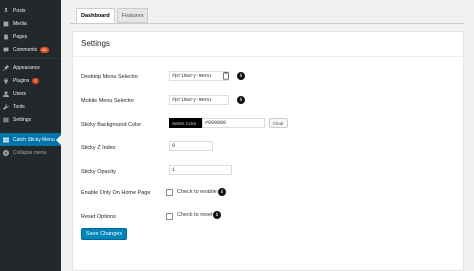 This screenshot has width=474, height=271. Describe the element at coordinates (269, 56) in the screenshot. I see `panel-divider` at that location.